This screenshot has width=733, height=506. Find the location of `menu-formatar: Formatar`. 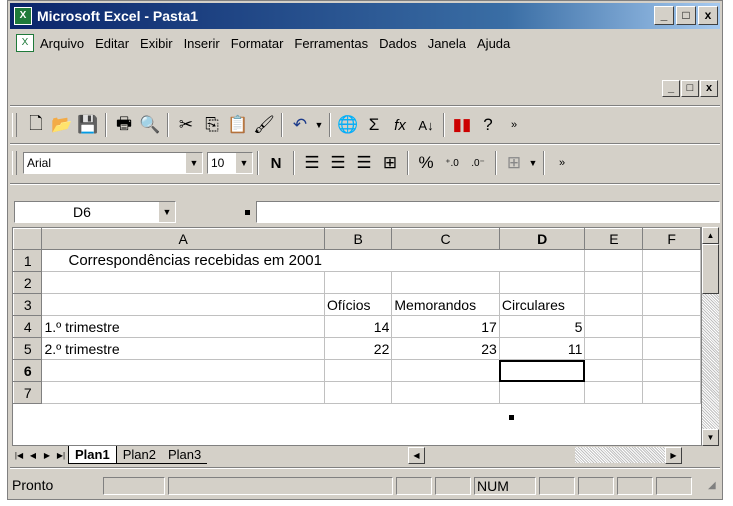

menu-formatar: Formatar is located at coordinates (257, 43).